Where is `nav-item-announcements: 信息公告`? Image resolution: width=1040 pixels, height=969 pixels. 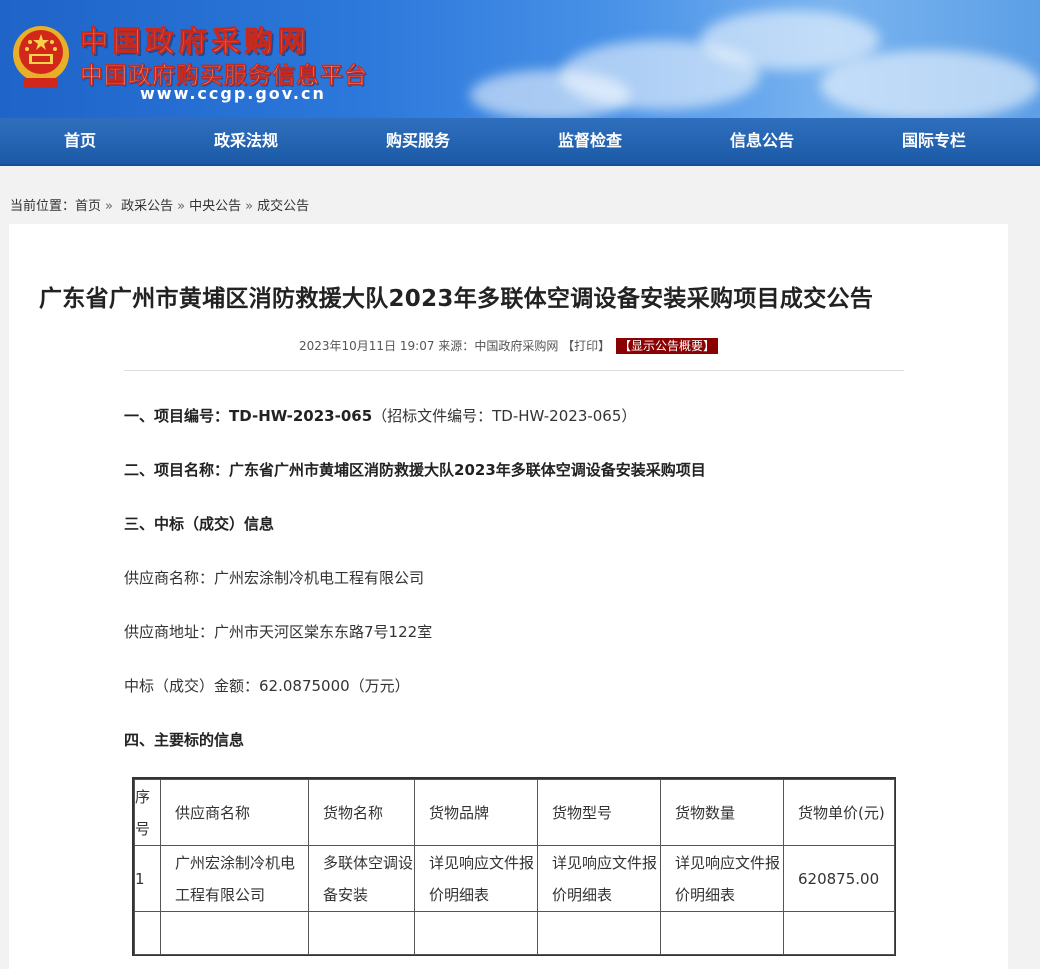
nav-item-announcements: 信息公告 is located at coordinates (762, 141).